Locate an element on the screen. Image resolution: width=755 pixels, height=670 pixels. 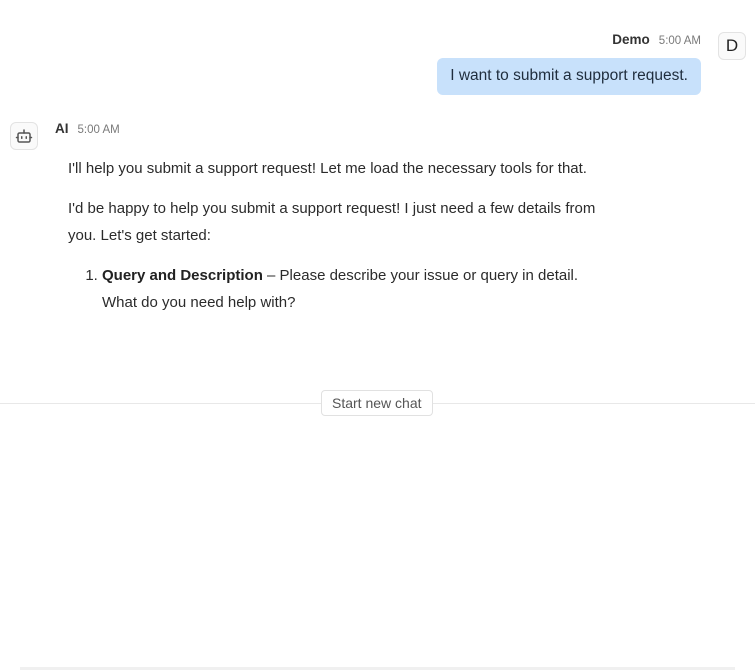
list-item-title: Query and Description is located at coordinates (182, 275).